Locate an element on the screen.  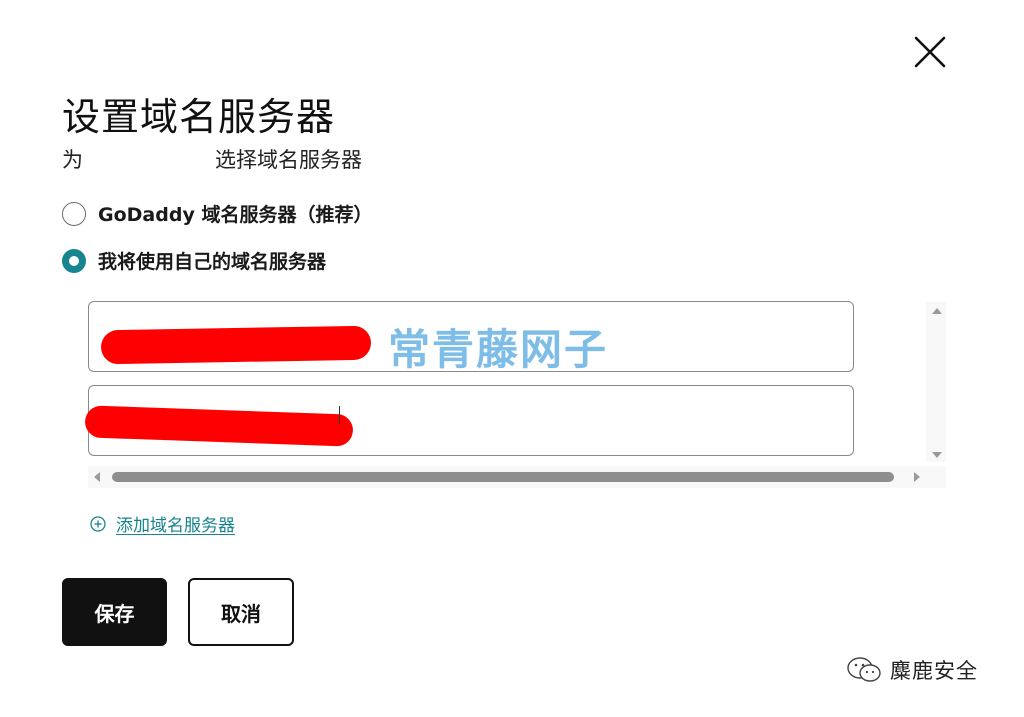
option-godaddy-nameservers: GoDaddy 域名服务器（推荐） is located at coordinates (217, 213).